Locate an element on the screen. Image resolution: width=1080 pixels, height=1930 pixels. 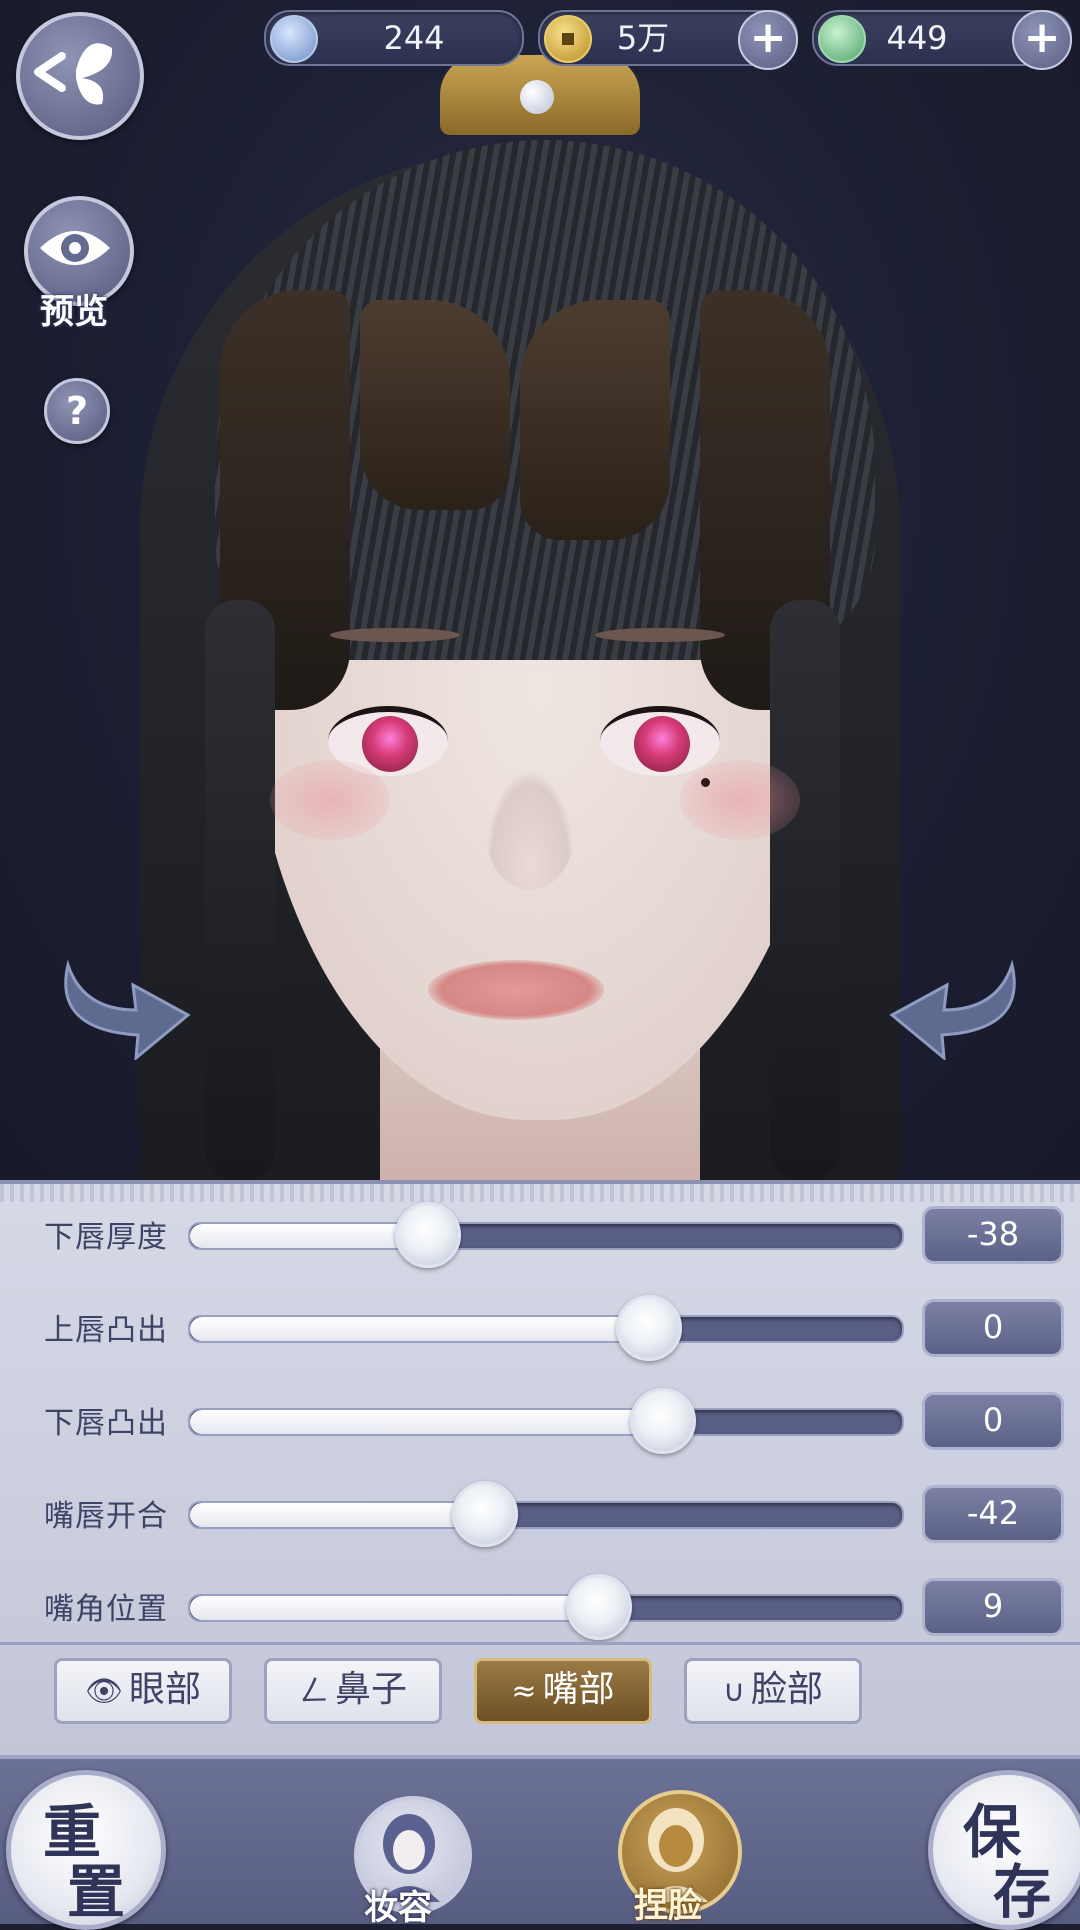
brow-left is located at coordinates (395, 635).